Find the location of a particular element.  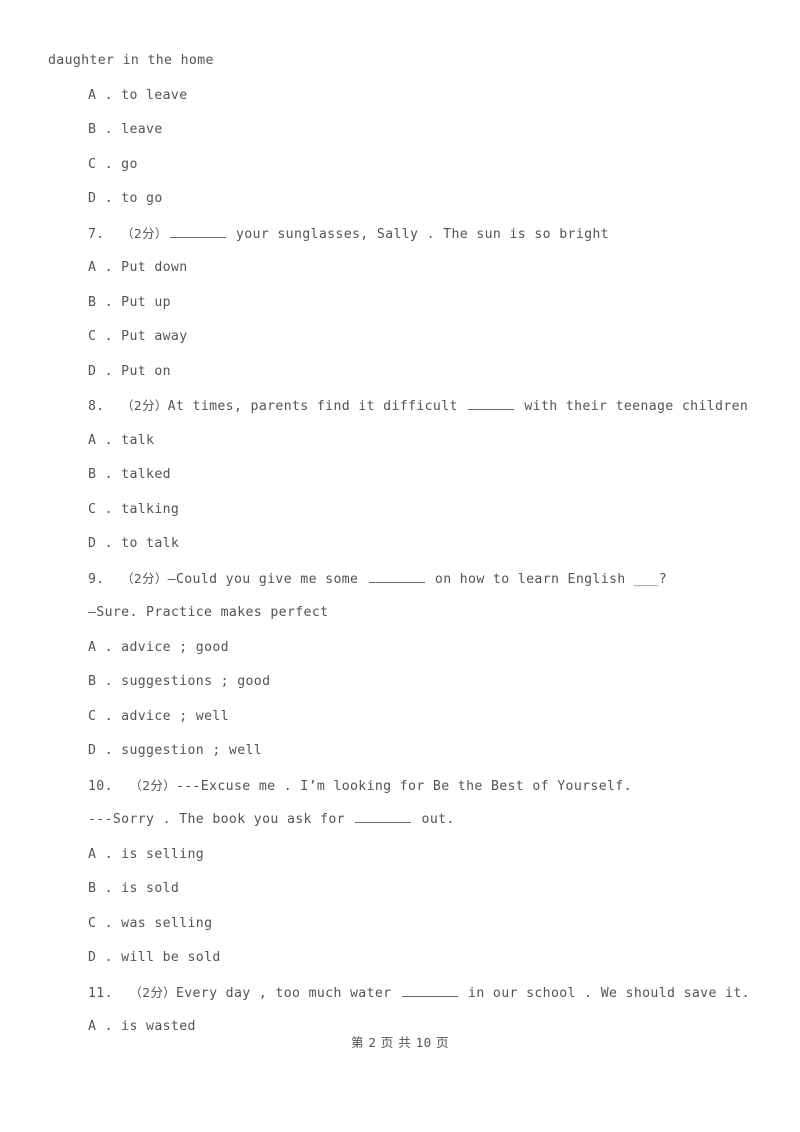

question-number: 10. is located at coordinates (100, 786).